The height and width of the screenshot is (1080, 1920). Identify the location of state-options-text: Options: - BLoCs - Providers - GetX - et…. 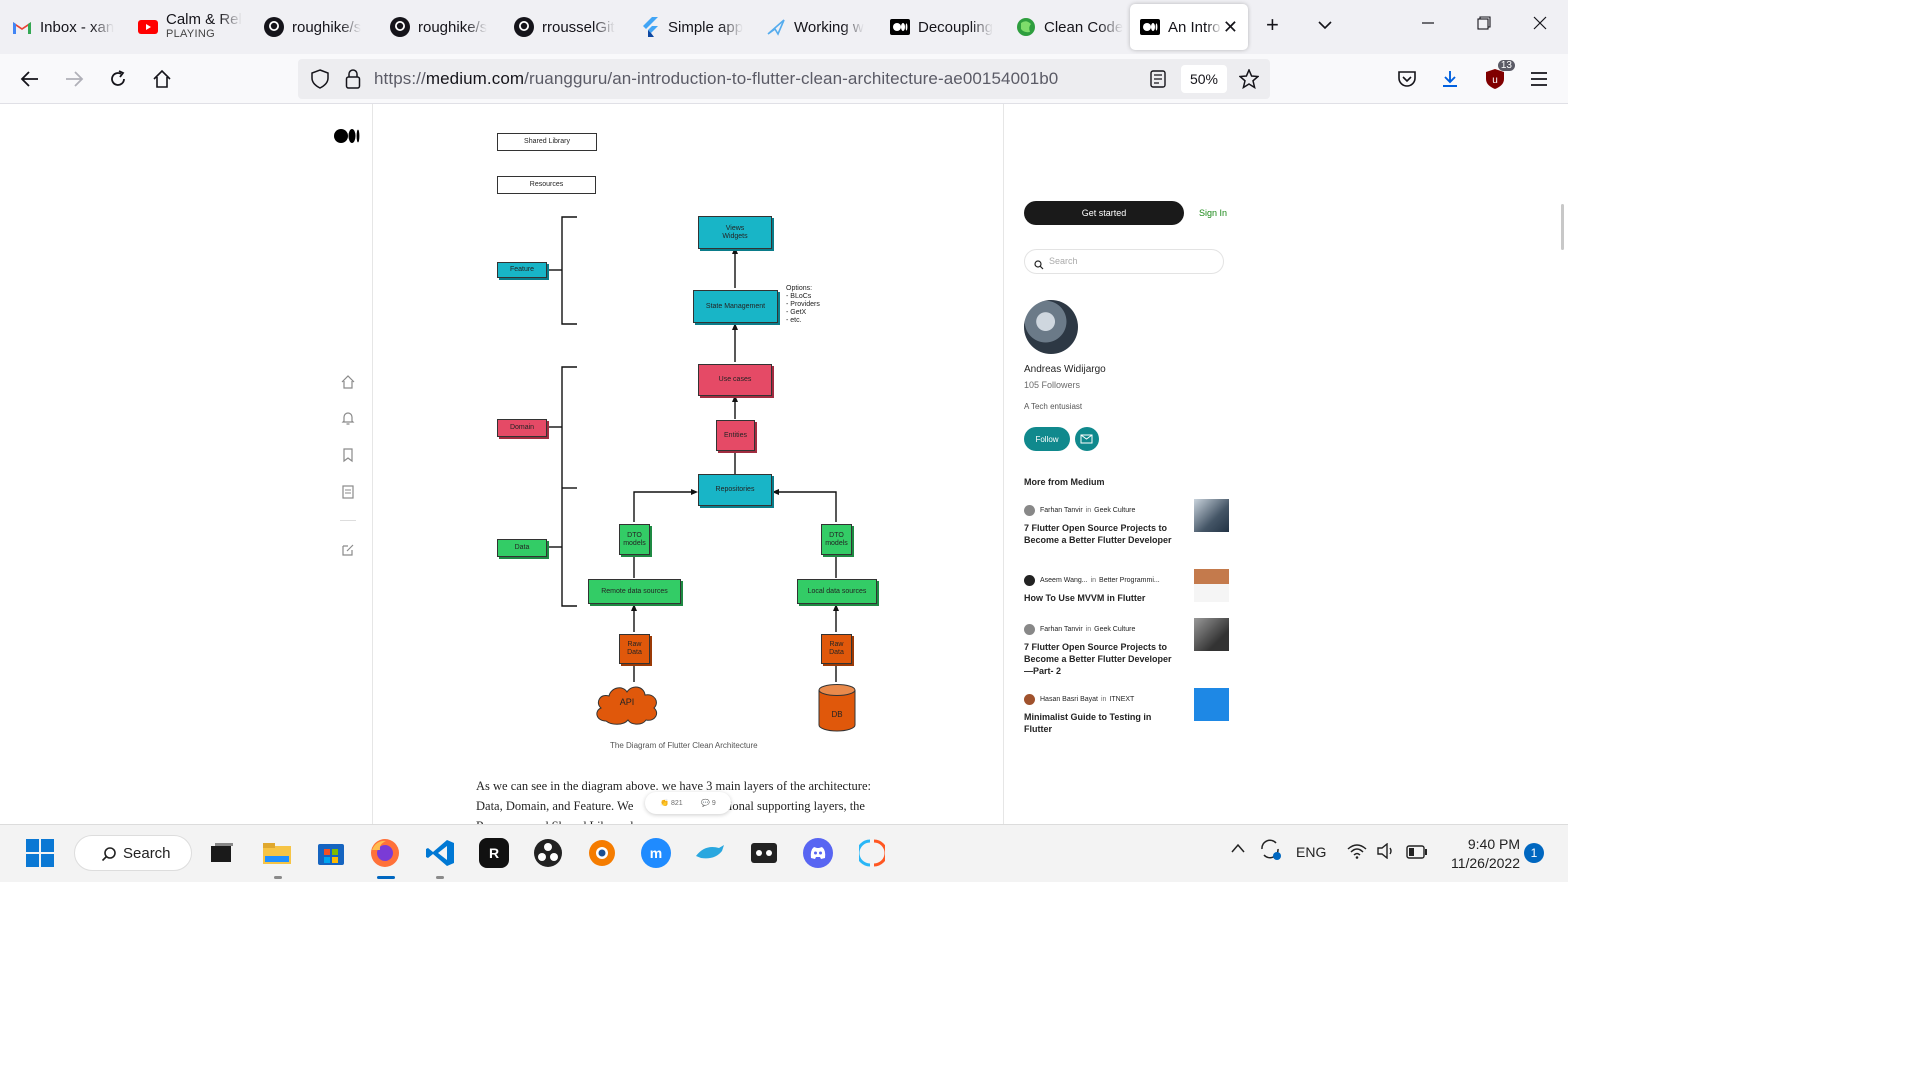
(803, 304).